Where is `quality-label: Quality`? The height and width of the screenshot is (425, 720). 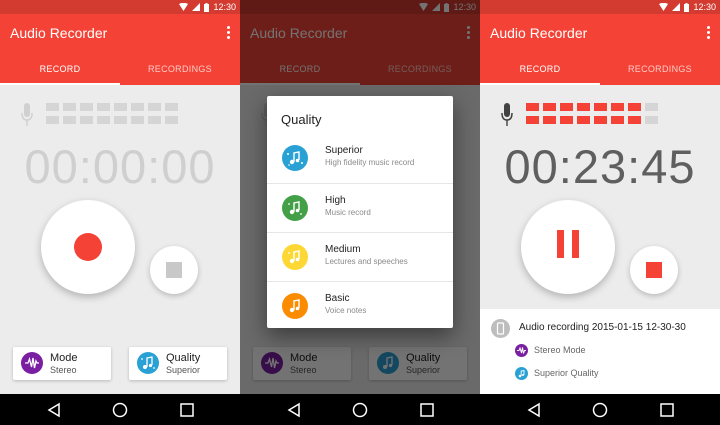 quality-label: Quality is located at coordinates (183, 358).